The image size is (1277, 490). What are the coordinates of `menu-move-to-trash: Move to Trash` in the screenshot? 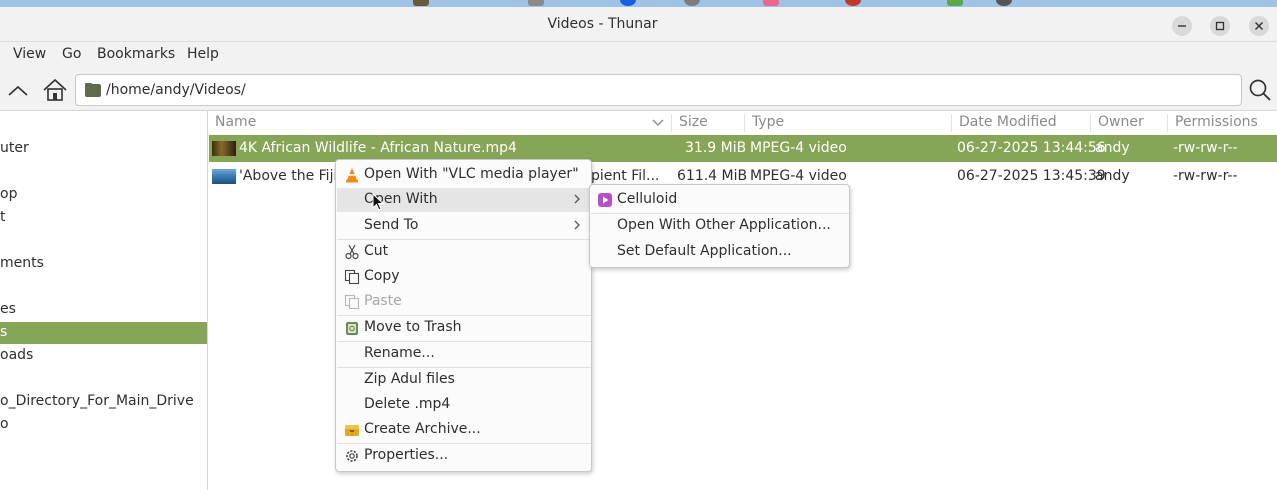 It's located at (464, 328).